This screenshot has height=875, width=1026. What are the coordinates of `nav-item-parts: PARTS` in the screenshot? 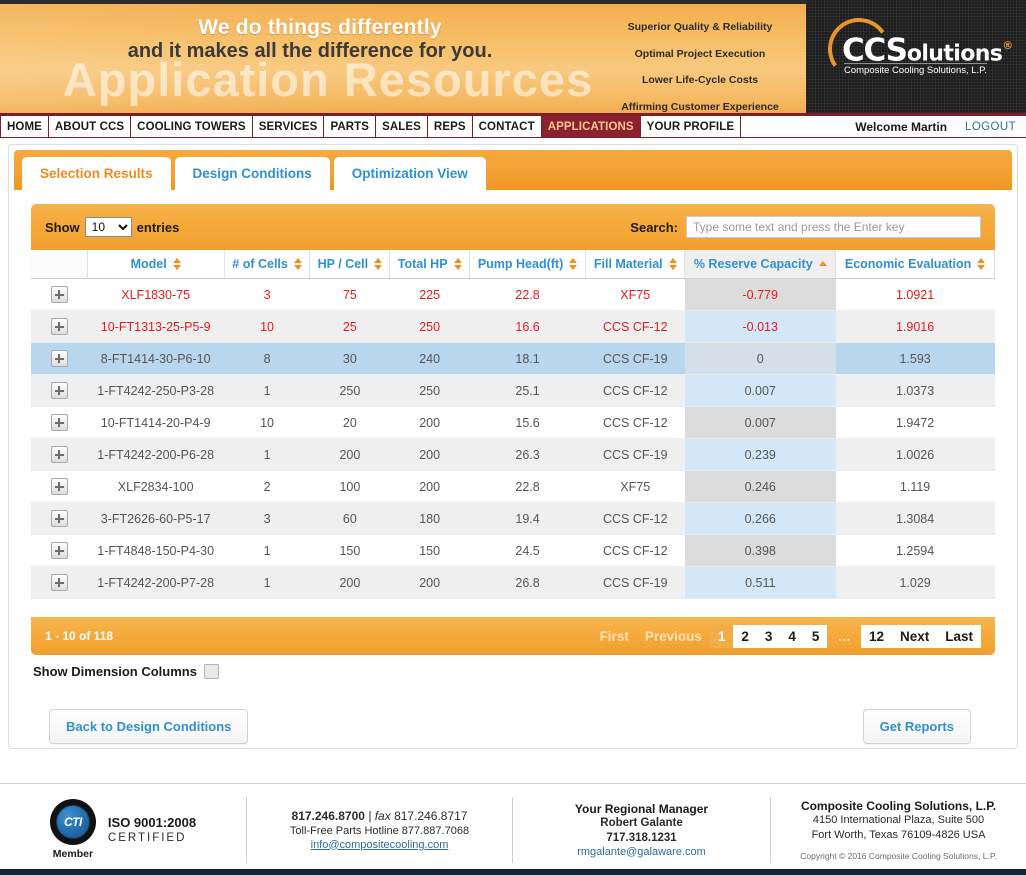 It's located at (350, 126).